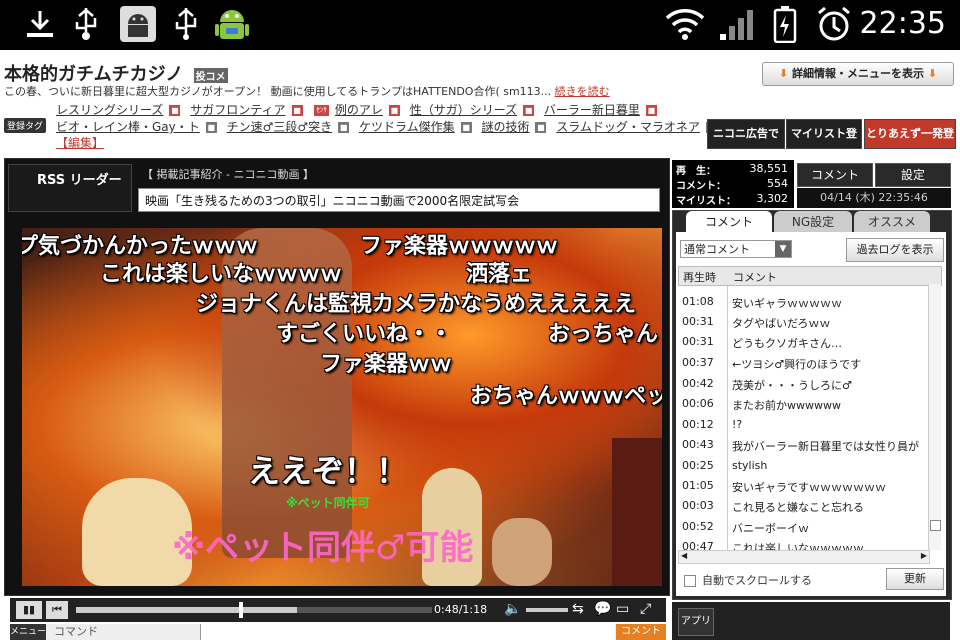 This screenshot has width=960, height=640. What do you see at coordinates (736, 249) in the screenshot?
I see `comment-mode-select: 通常コメント ▼` at bounding box center [736, 249].